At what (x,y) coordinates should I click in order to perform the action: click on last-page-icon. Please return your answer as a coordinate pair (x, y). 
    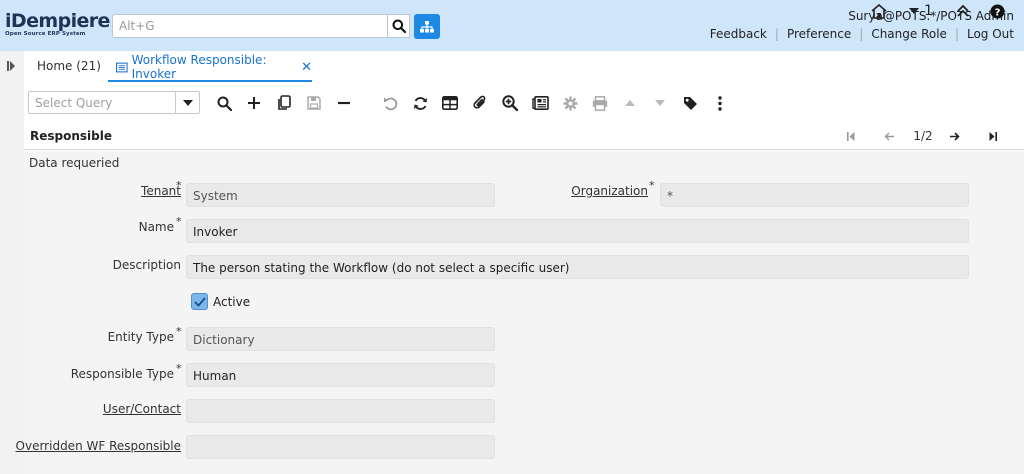
    Looking at the image, I should click on (993, 136).